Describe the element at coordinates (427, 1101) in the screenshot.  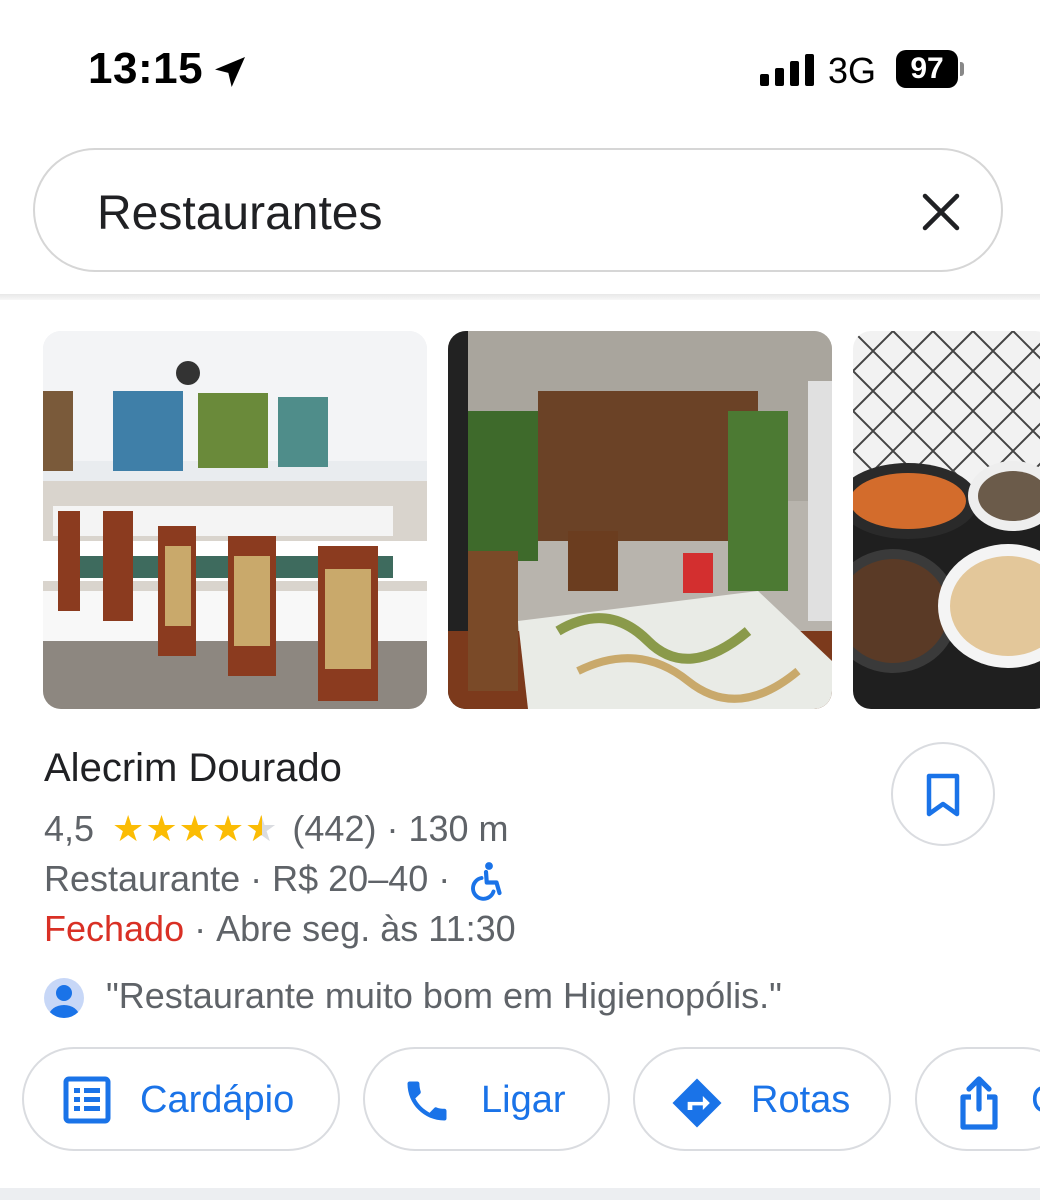
I see `phone-icon` at that location.